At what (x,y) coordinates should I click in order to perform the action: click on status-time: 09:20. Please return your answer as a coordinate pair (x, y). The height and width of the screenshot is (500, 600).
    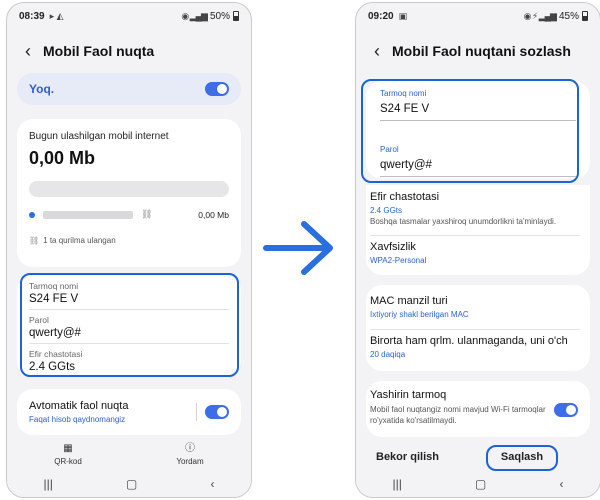
    Looking at the image, I should click on (381, 16).